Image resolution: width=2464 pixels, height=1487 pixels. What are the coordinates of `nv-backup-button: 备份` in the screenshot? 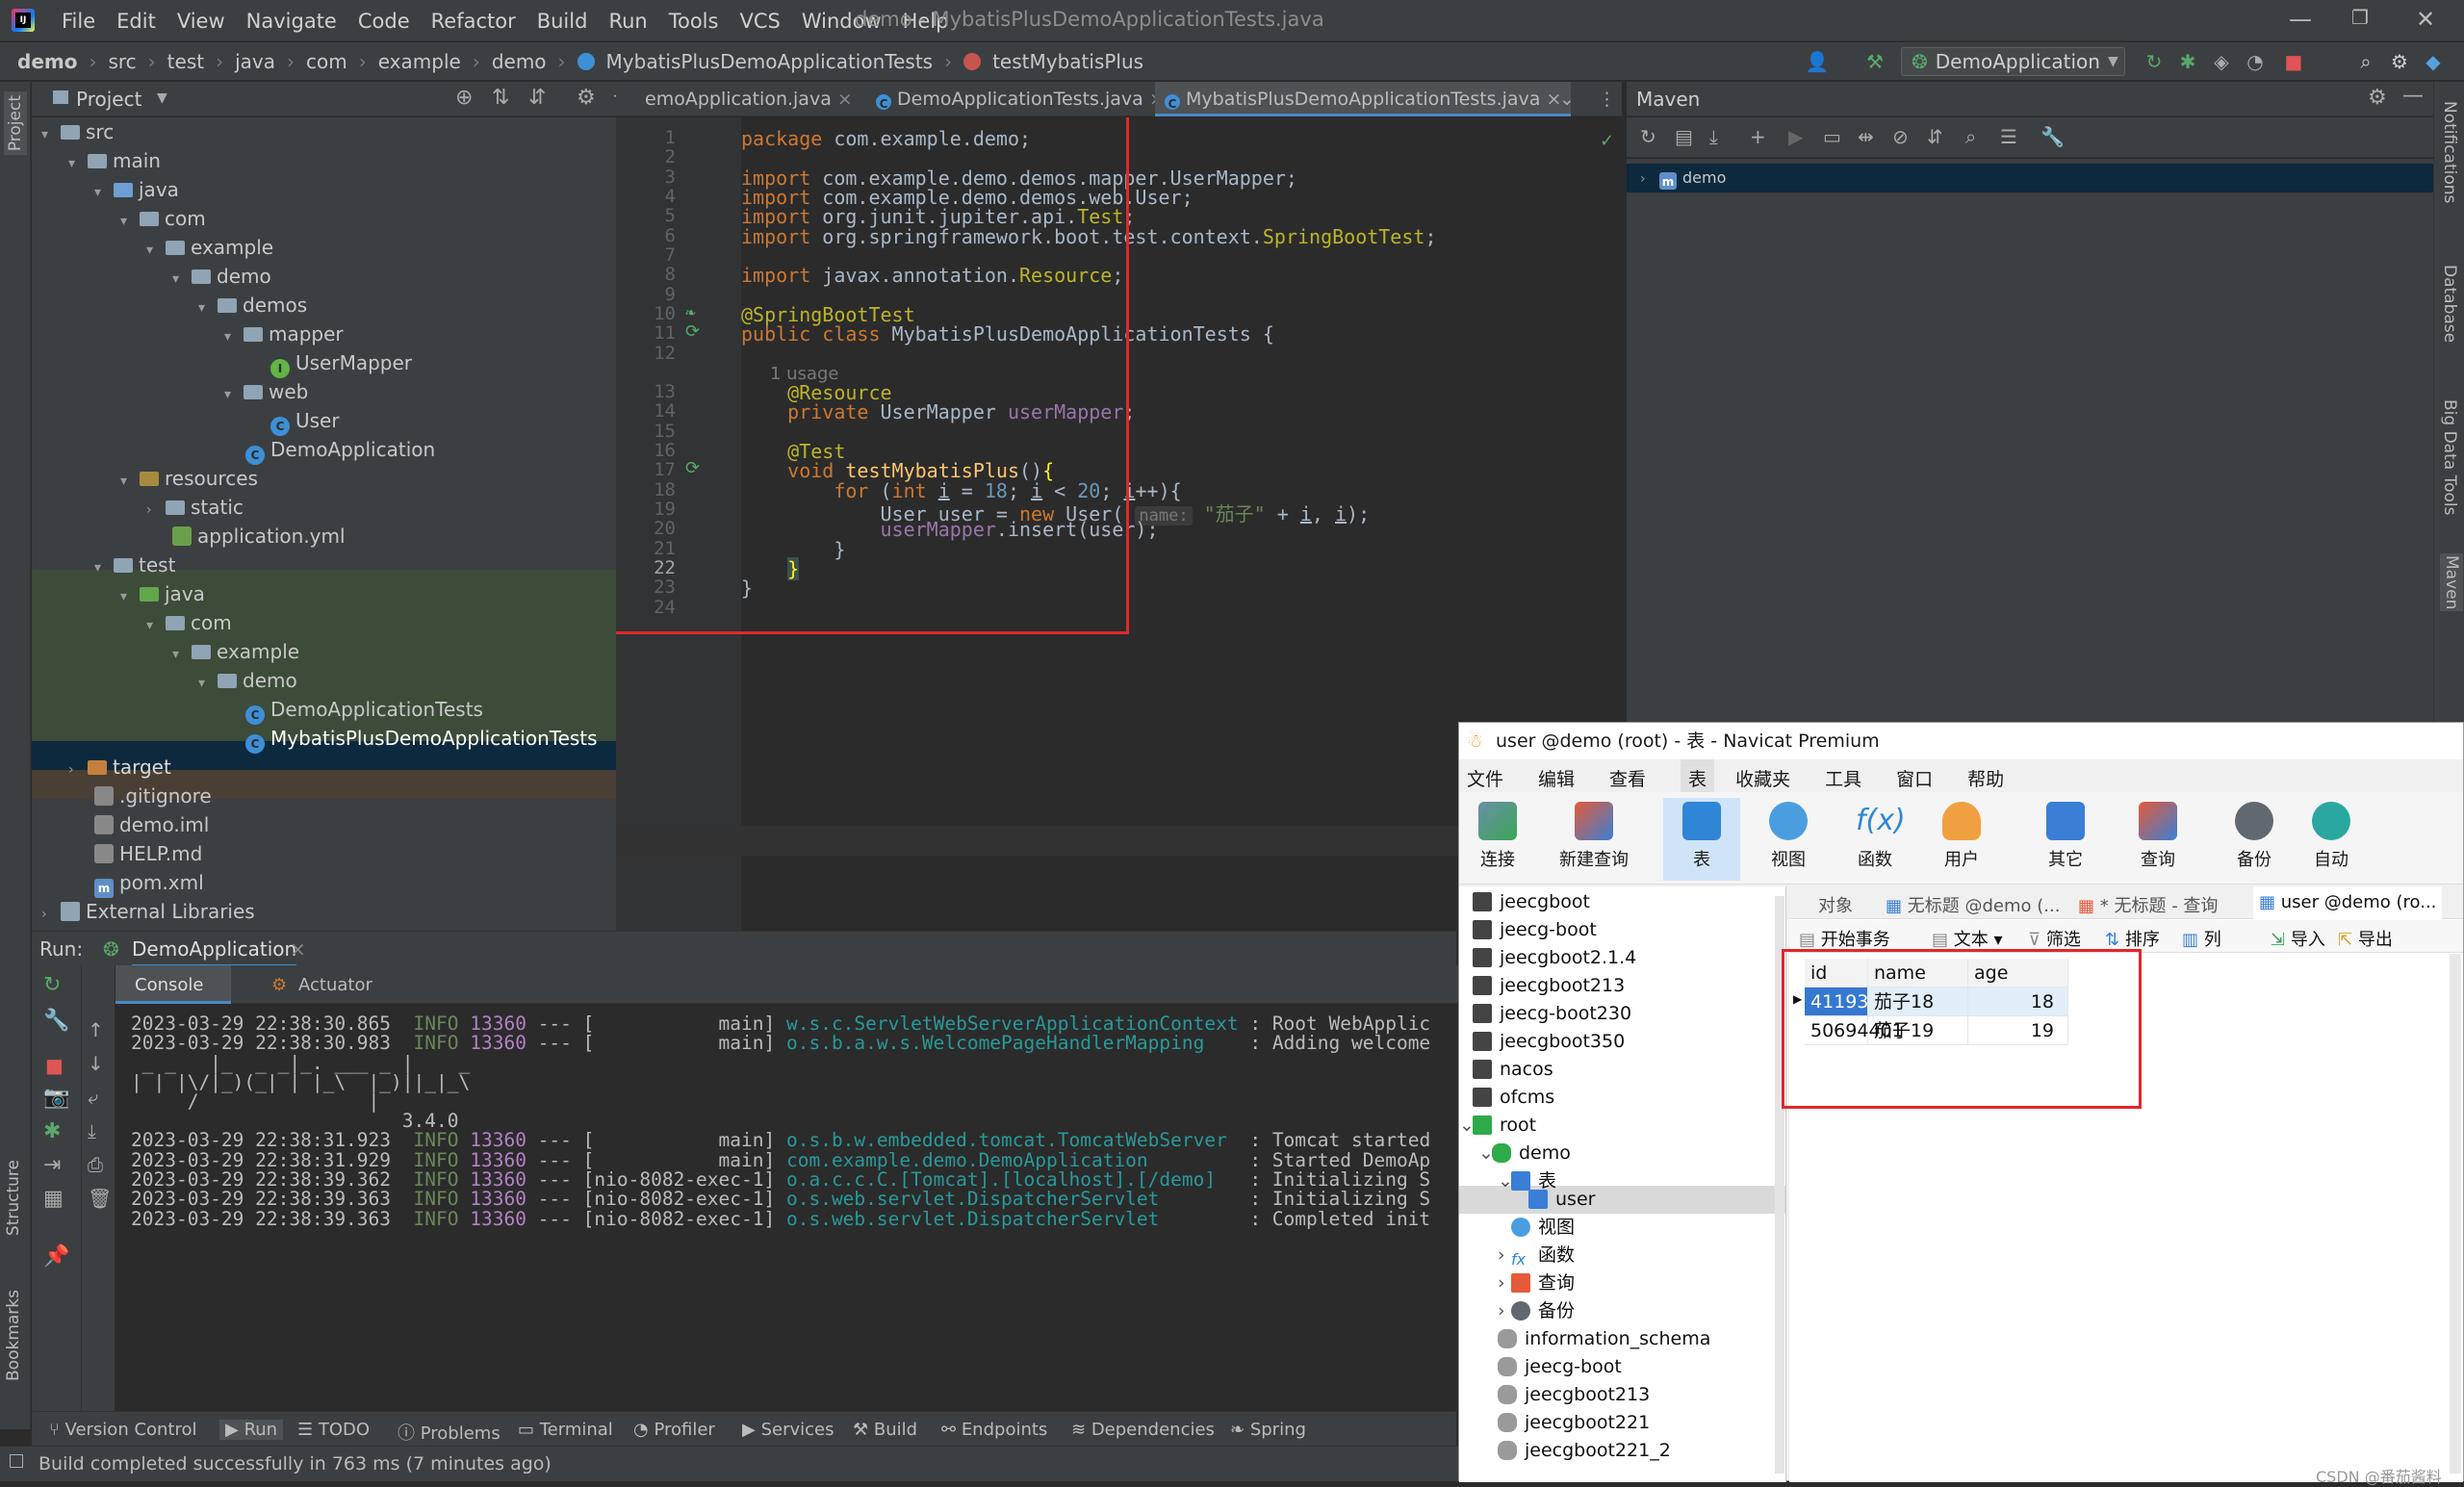 It's located at (2254, 834).